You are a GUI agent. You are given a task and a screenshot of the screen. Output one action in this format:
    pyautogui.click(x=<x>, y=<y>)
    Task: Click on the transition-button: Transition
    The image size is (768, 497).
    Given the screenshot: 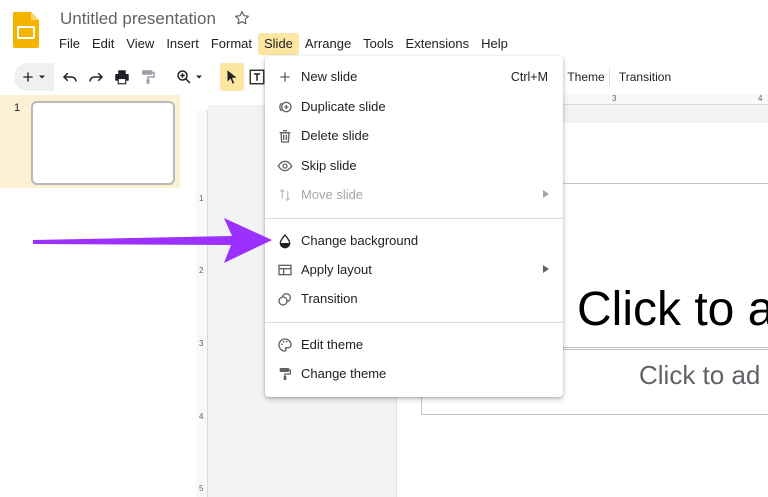 What is the action you would take?
    pyautogui.click(x=645, y=77)
    